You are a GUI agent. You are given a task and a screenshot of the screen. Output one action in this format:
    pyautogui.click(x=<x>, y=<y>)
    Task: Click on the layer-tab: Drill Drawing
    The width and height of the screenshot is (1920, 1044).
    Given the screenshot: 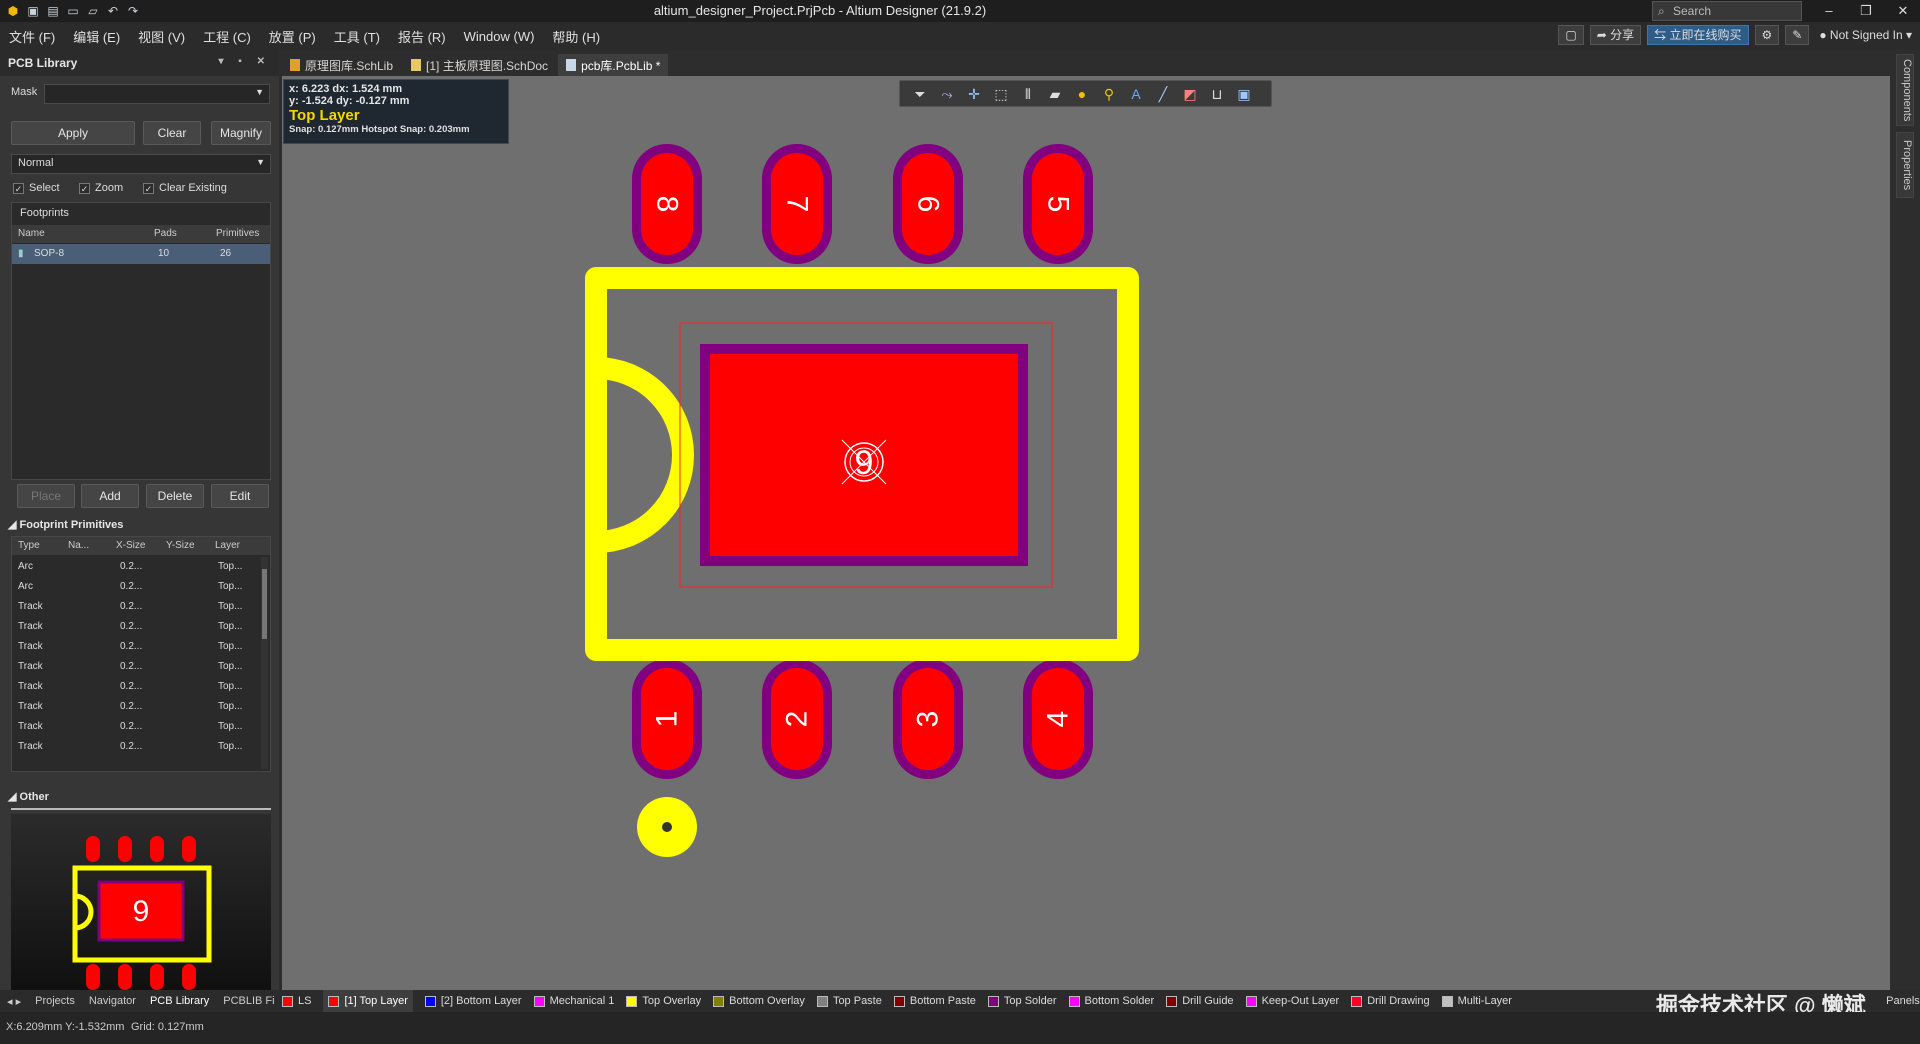 What is the action you would take?
    pyautogui.click(x=1390, y=1001)
    